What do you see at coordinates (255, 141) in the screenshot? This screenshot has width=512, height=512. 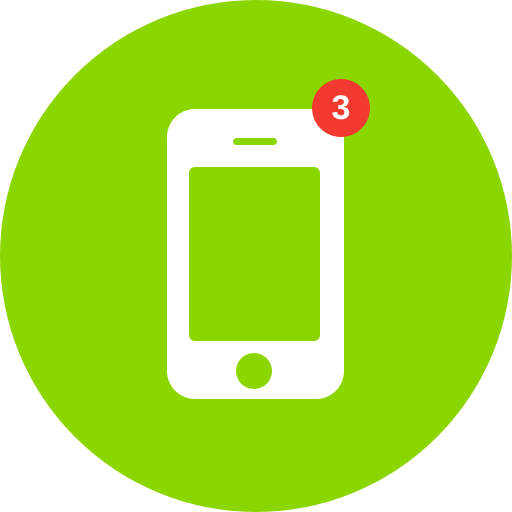 I see `phone-speaker` at bounding box center [255, 141].